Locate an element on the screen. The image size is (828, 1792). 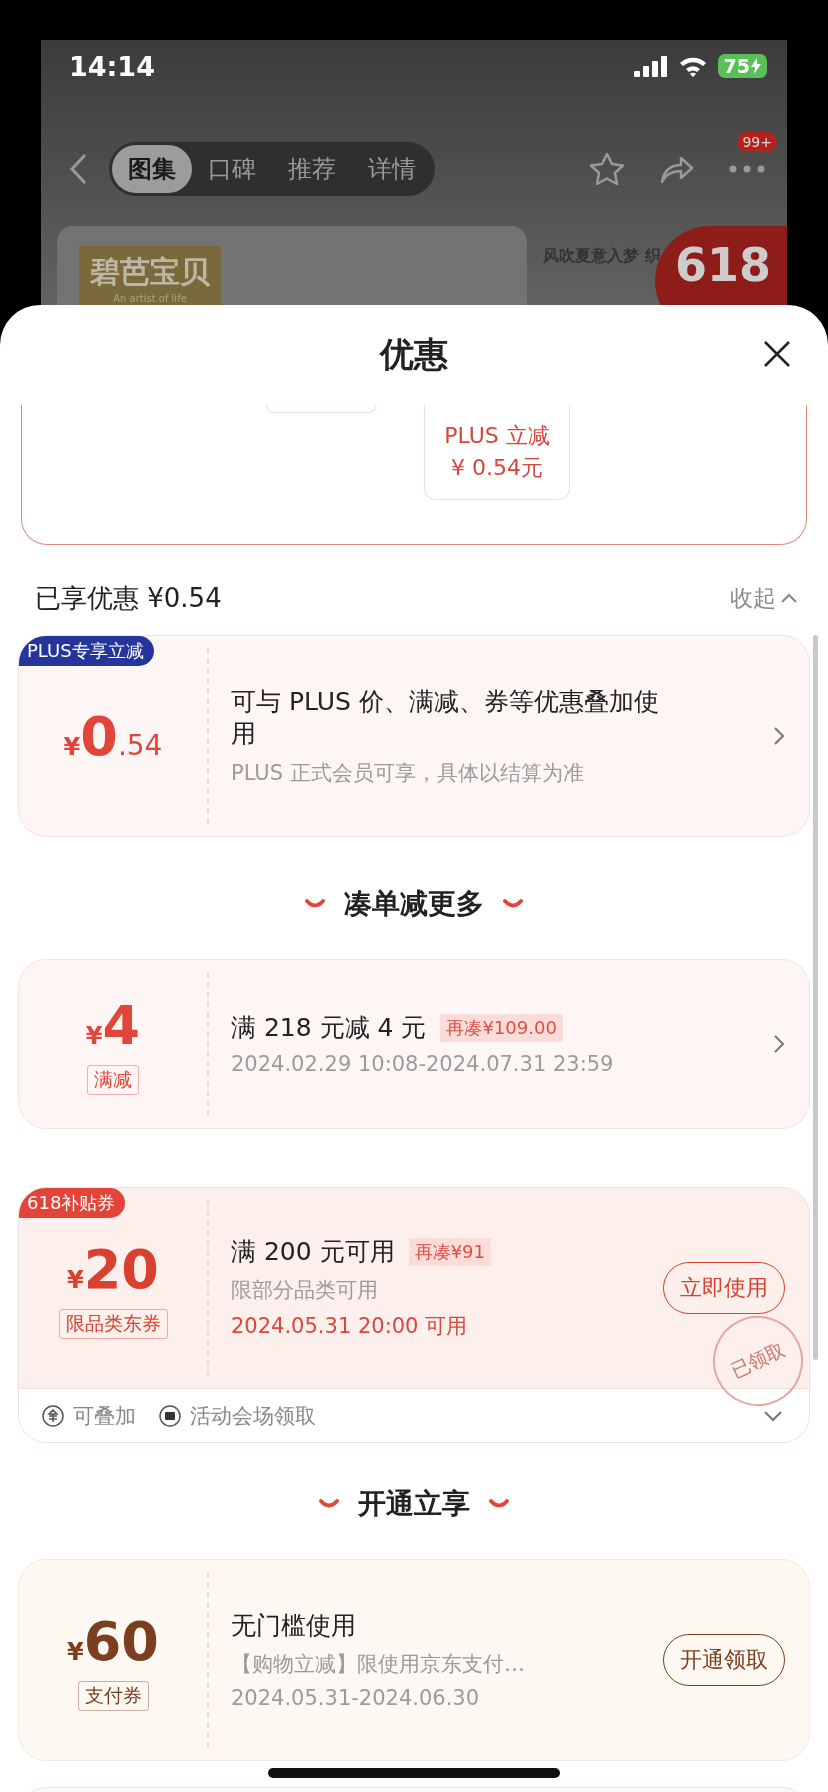
coupon-detail: 2024.05.31-2024.06.30 is located at coordinates (356, 1698).